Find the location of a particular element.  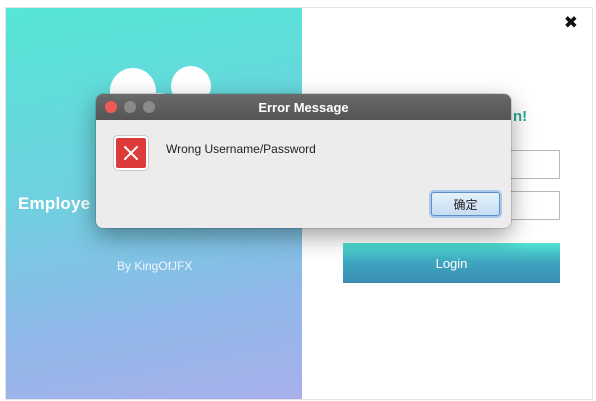

close-icon: ✖ is located at coordinates (571, 22).